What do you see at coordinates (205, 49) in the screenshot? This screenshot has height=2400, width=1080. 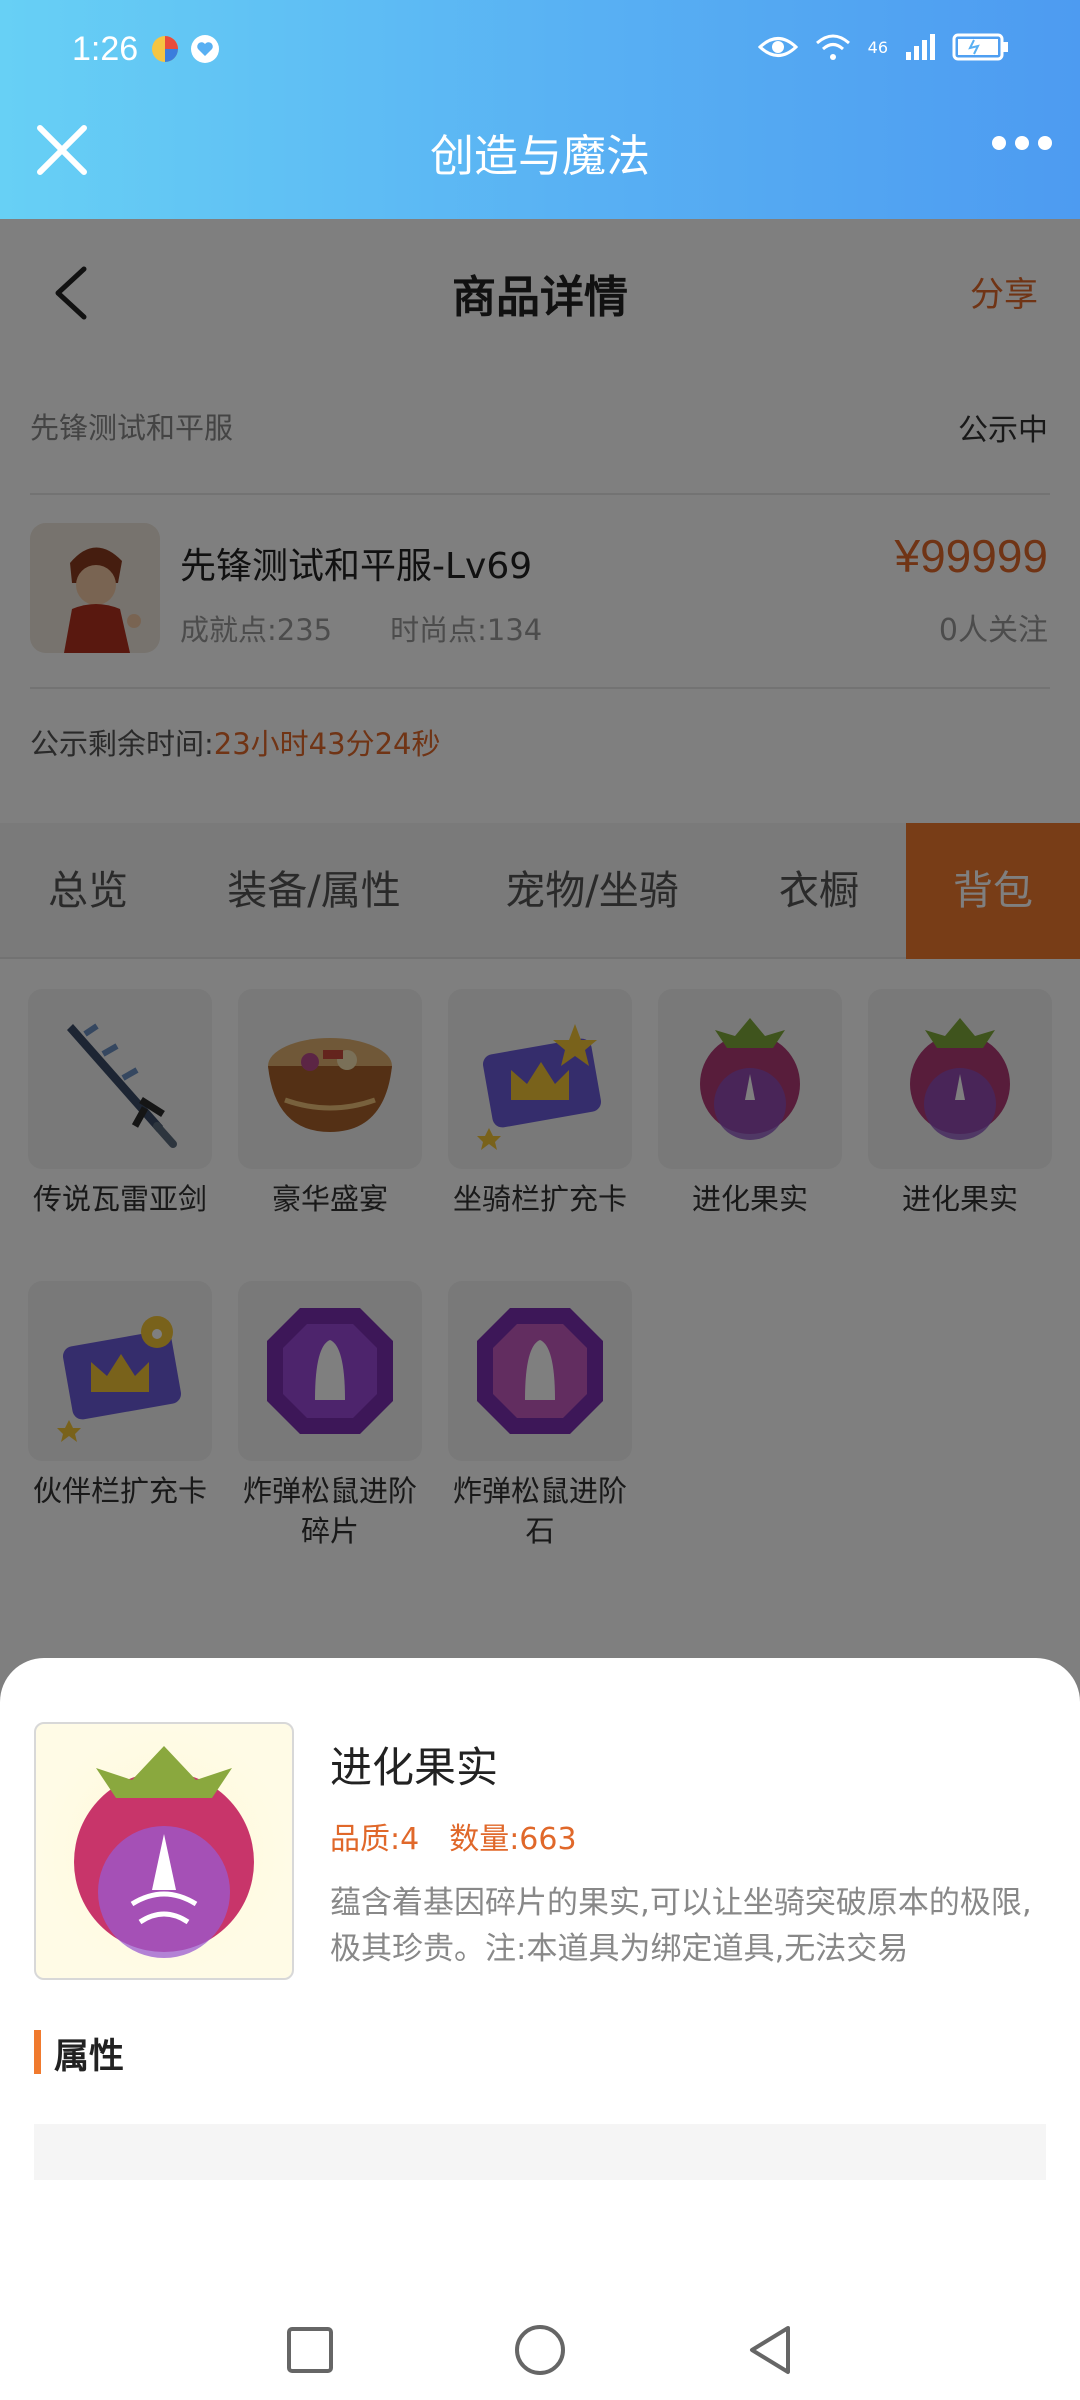 I see `heart-notification-icon` at bounding box center [205, 49].